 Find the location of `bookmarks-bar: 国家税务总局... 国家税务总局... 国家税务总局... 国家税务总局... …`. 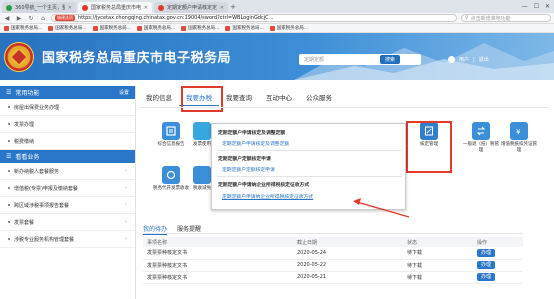

bookmarks-bar: 国家税务总局... 国家税务总局... 国家税务总局... 国家税务总局... … is located at coordinates (277, 28).